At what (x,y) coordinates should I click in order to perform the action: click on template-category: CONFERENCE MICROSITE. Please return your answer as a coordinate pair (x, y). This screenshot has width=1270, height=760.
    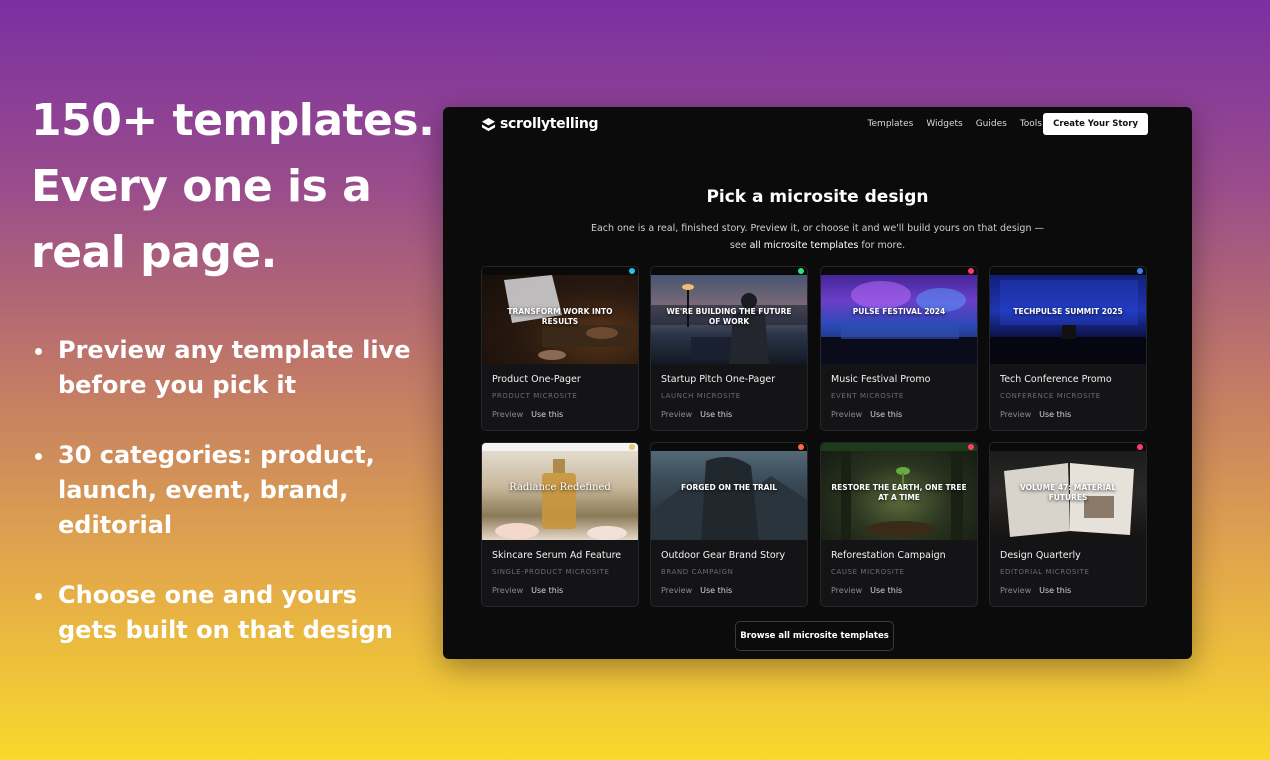
    Looking at the image, I should click on (1050, 396).